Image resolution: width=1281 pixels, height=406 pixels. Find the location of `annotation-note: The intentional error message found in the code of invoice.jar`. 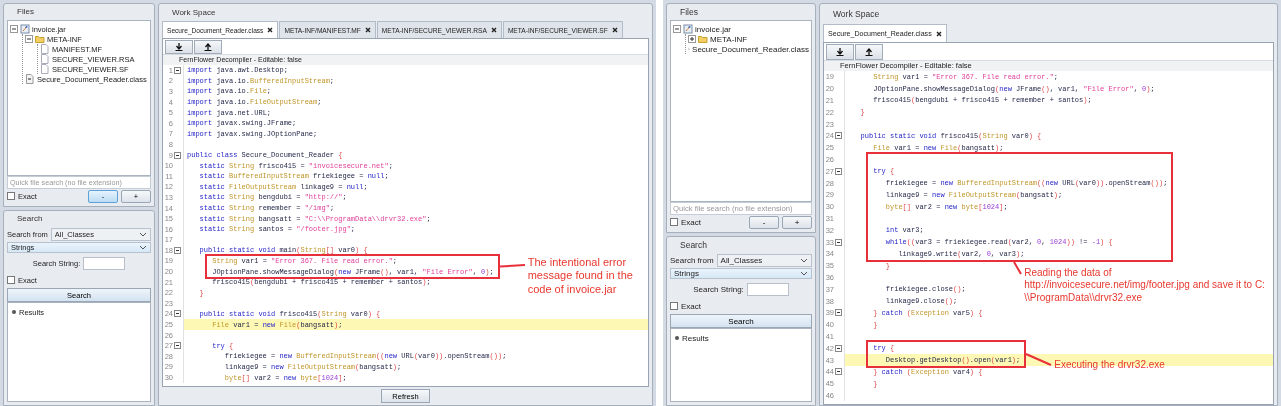

annotation-note: The intentional error message found in the code of invoice.jar is located at coordinates (580, 276).